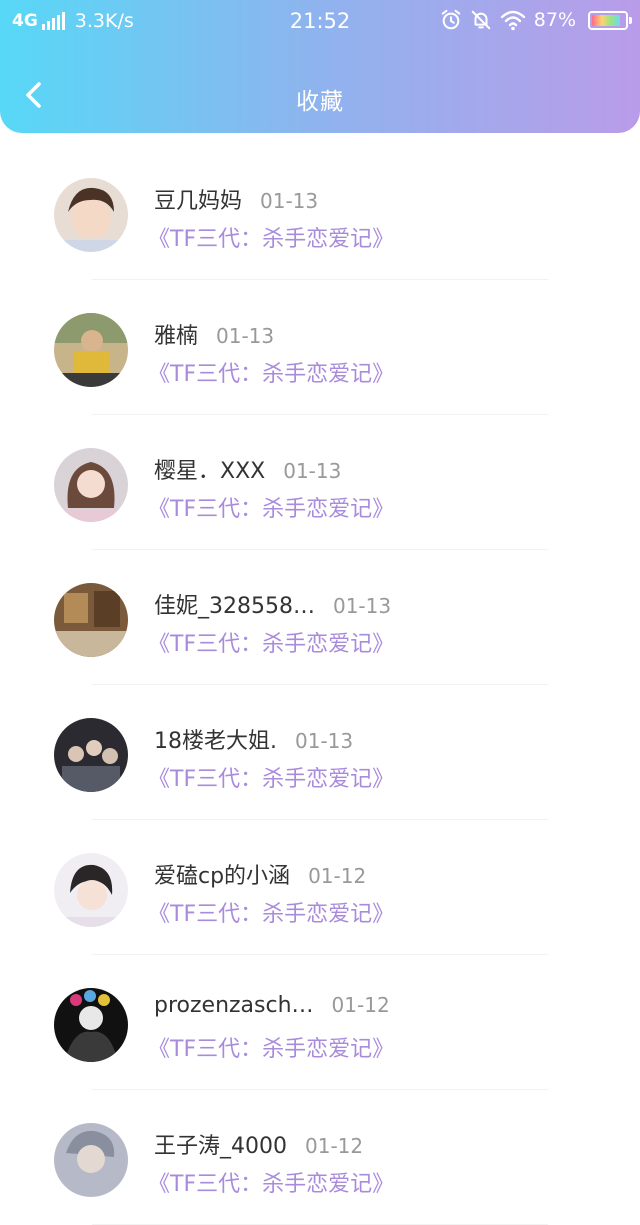 The image size is (640, 1225). Describe the element at coordinates (215, 739) in the screenshot. I see `user-name: 18楼老大姐.` at that location.